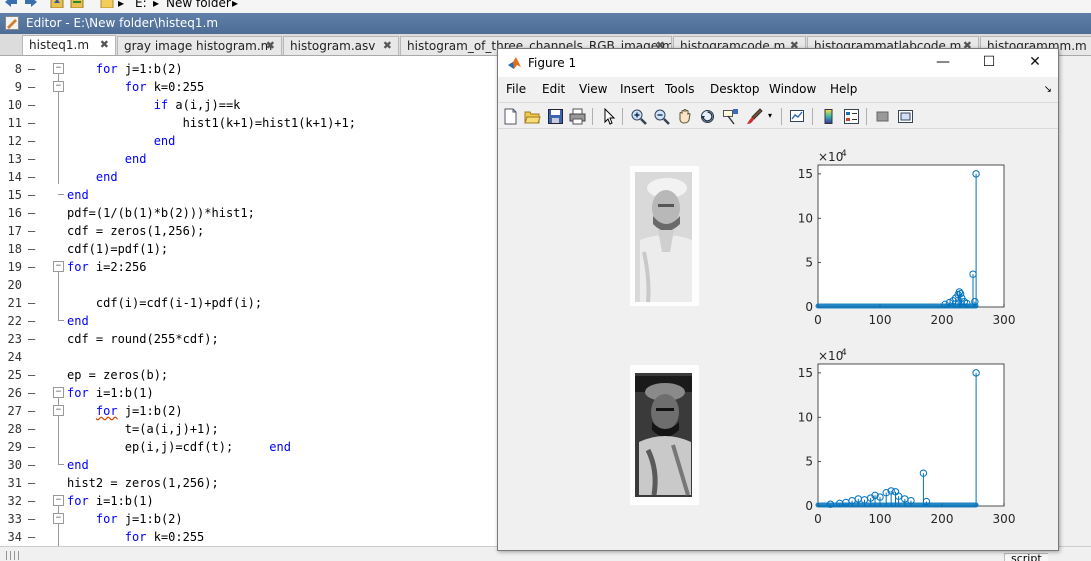 This screenshot has width=1091, height=561. Describe the element at coordinates (249, 285) in the screenshot. I see `code-line: 20` at that location.